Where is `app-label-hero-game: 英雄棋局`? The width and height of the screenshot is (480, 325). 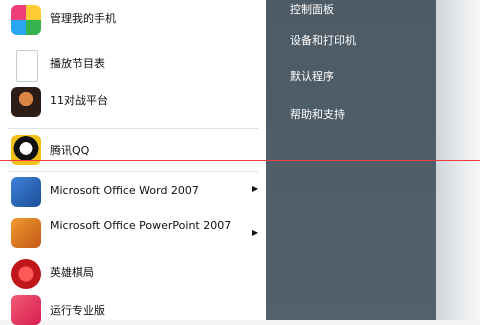 app-label-hero-game: 英雄棋局 is located at coordinates (72, 272).